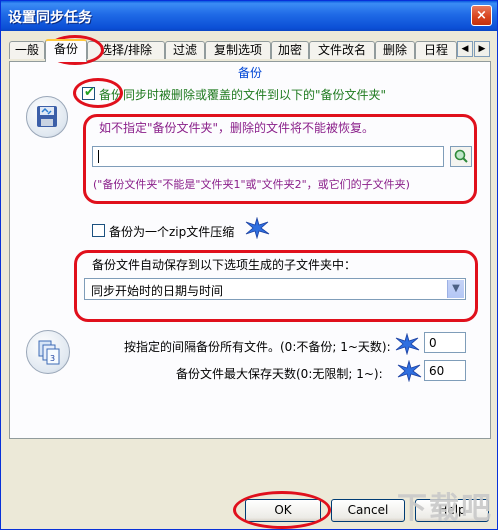 Image resolution: width=498 pixels, height=530 pixels. Describe the element at coordinates (283, 510) in the screenshot. I see `ok-button: OK` at that location.